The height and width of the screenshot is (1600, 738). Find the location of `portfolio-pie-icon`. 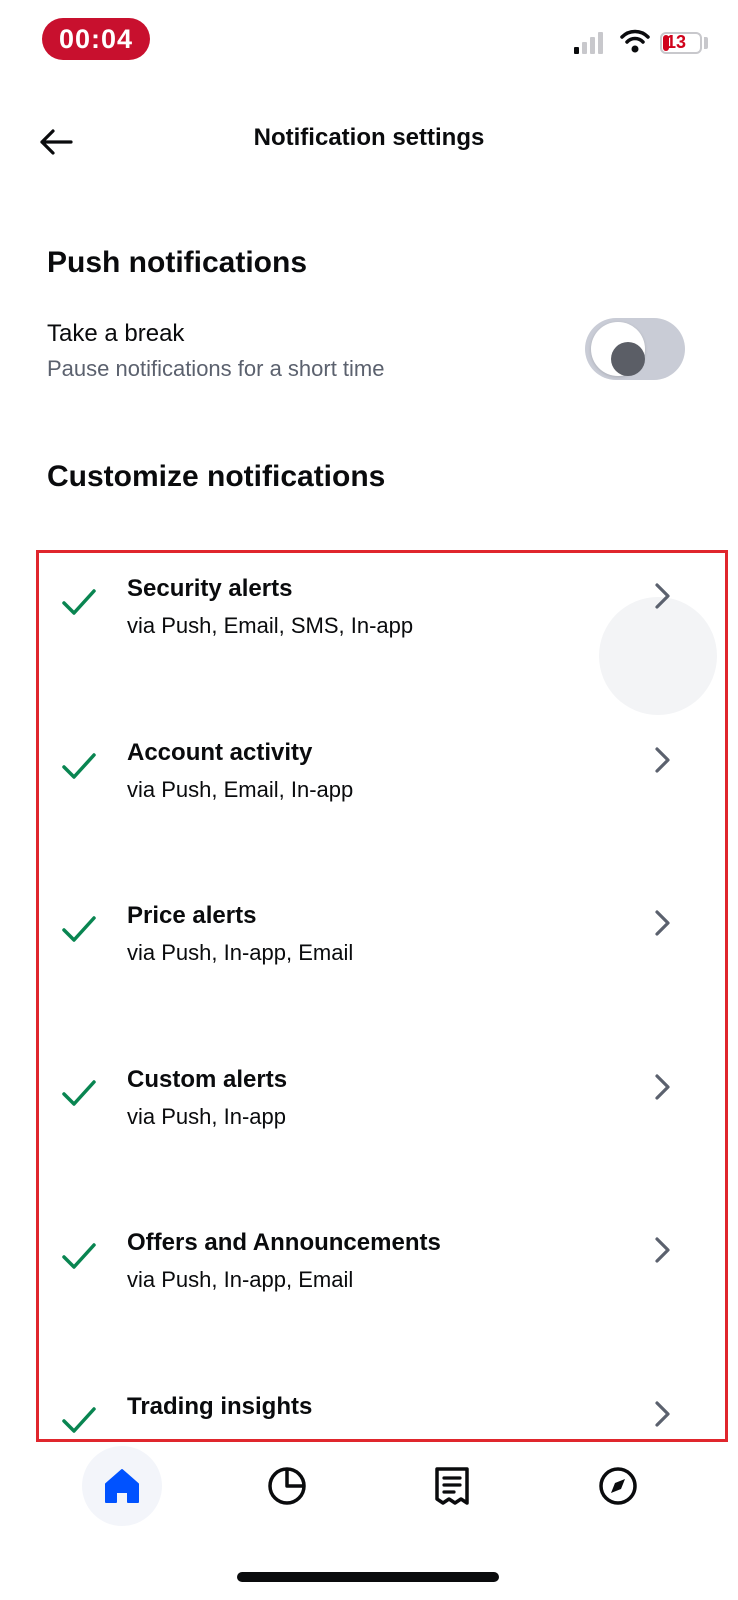

portfolio-pie-icon is located at coordinates (287, 1486).